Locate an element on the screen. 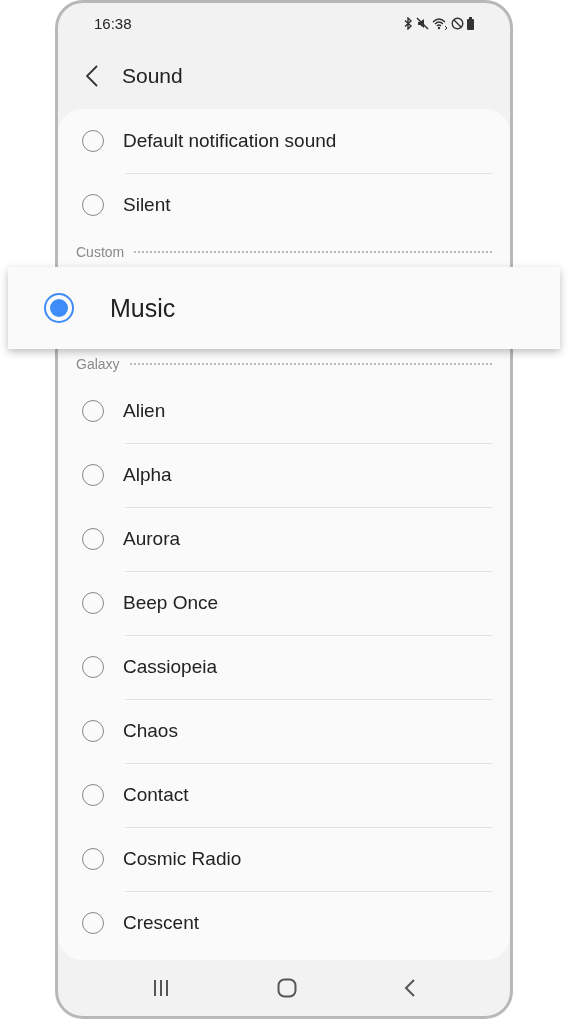  sound-option: Crescent is located at coordinates (284, 923).